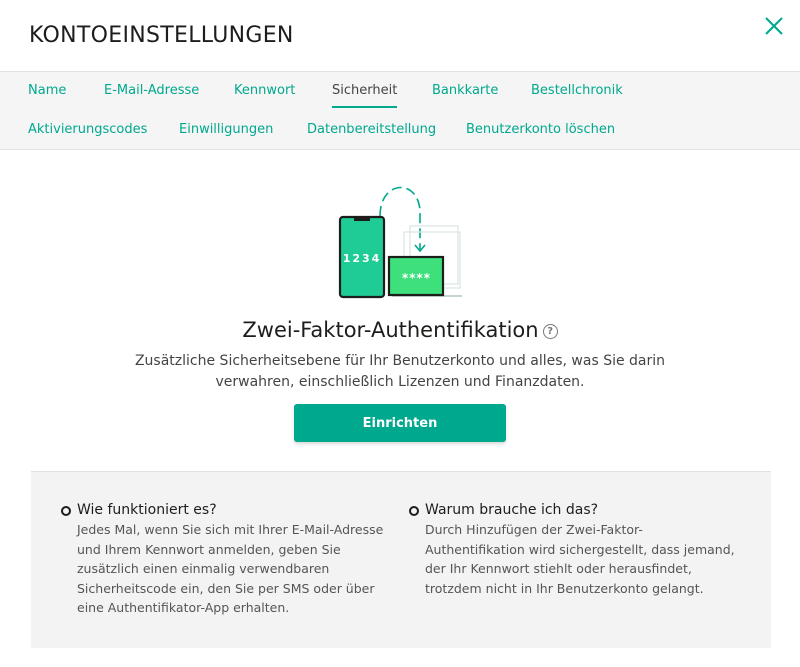 This screenshot has width=800, height=667. What do you see at coordinates (161, 35) in the screenshot?
I see `page-title: KONTOEINSTELLUNGEN` at bounding box center [161, 35].